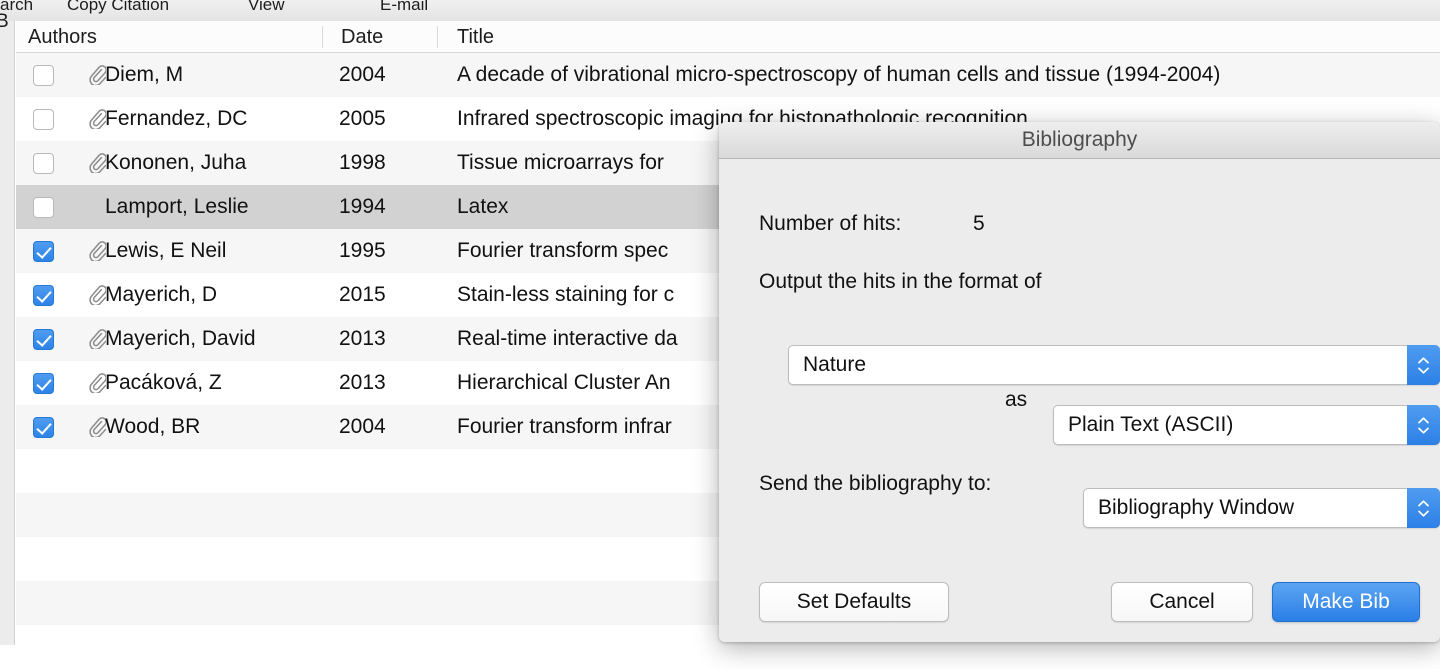 The image size is (1440, 669). What do you see at coordinates (560, 163) in the screenshot?
I see `row-title: Tissue microarrays for` at bounding box center [560, 163].